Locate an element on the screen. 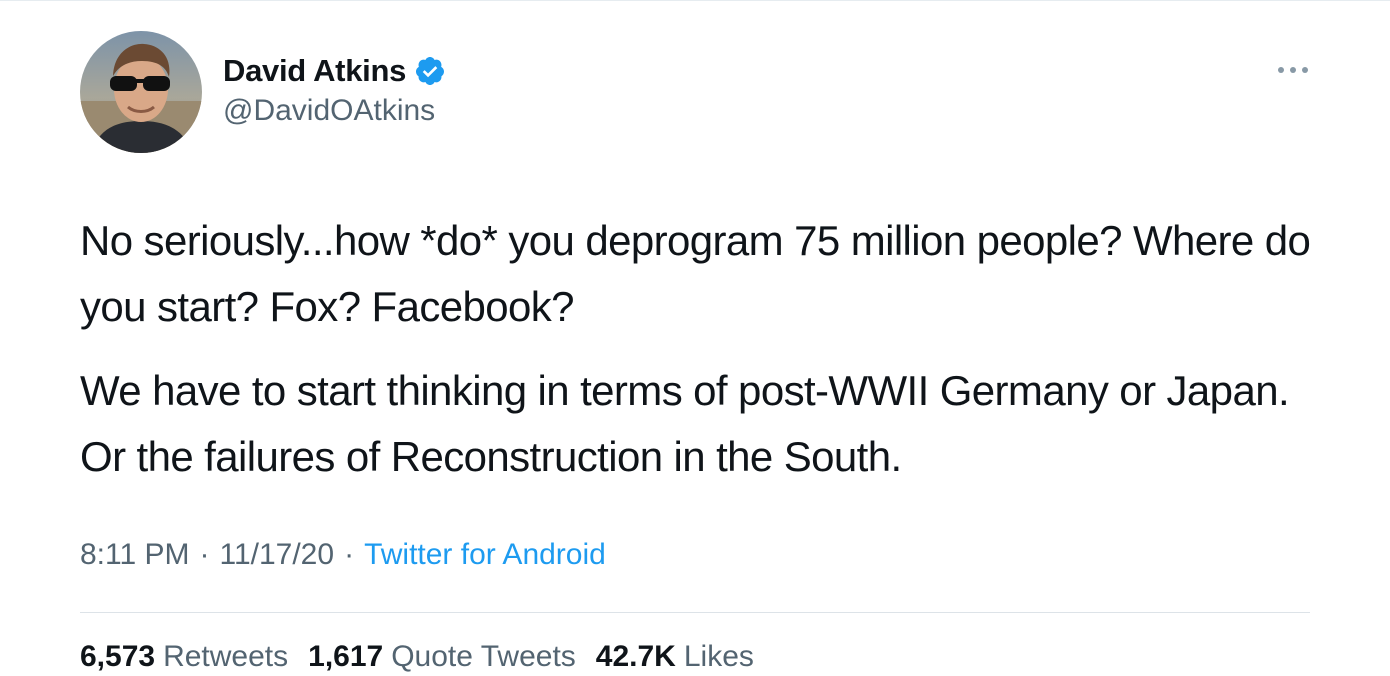 This screenshot has width=1390, height=676. verified-badge-icon is located at coordinates (430, 71).